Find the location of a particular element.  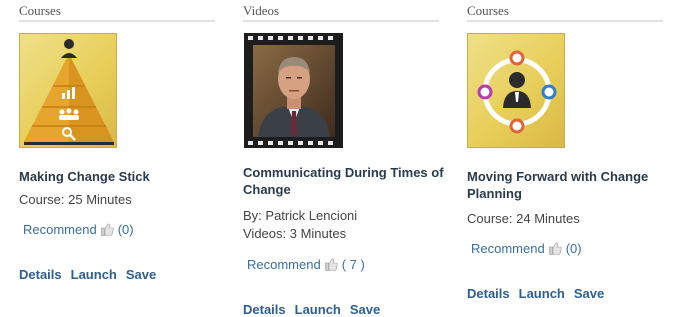

video-presenter-thumbnail is located at coordinates (293, 90).